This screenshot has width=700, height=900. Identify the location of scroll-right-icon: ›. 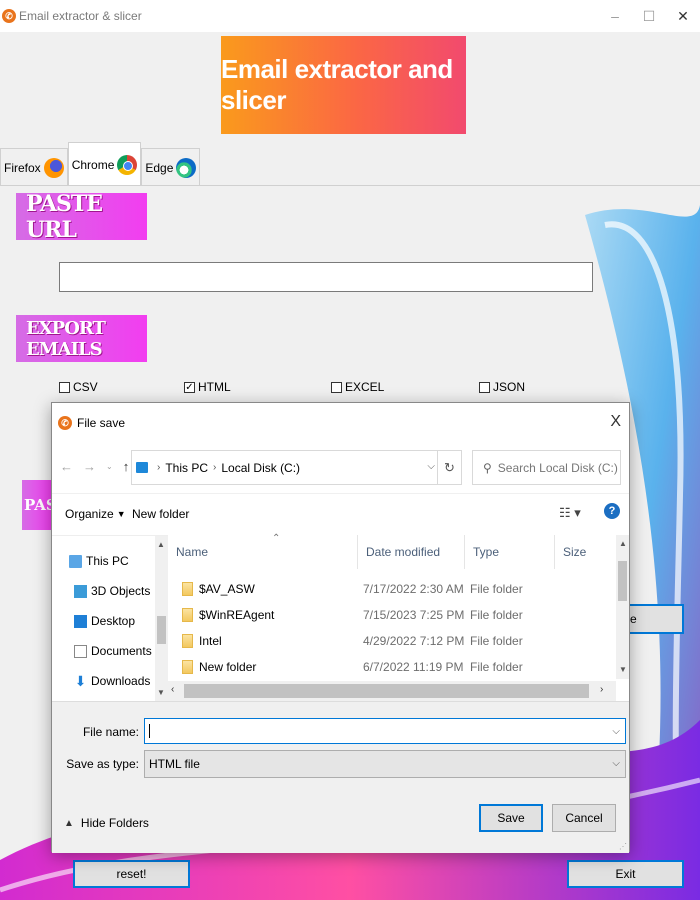
(601, 689).